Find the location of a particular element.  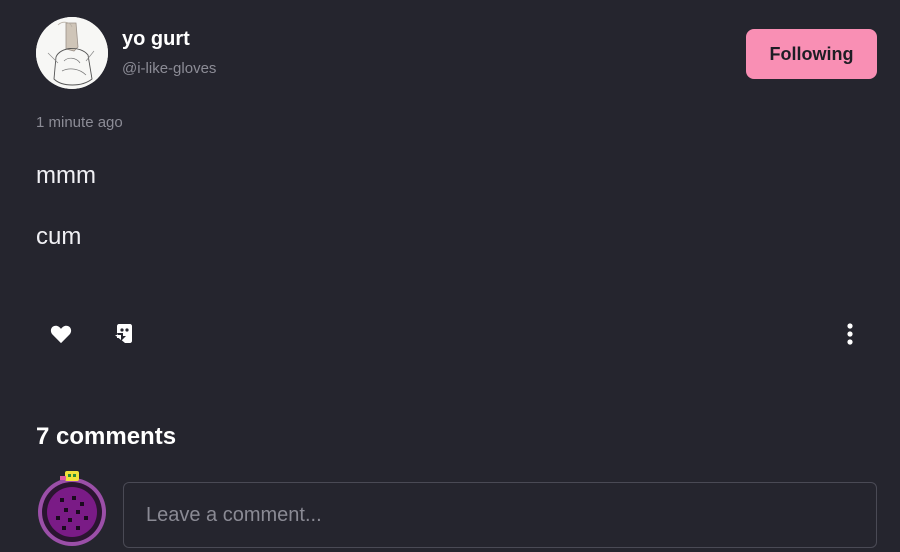

current-user-avatar-image is located at coordinates (72, 508).